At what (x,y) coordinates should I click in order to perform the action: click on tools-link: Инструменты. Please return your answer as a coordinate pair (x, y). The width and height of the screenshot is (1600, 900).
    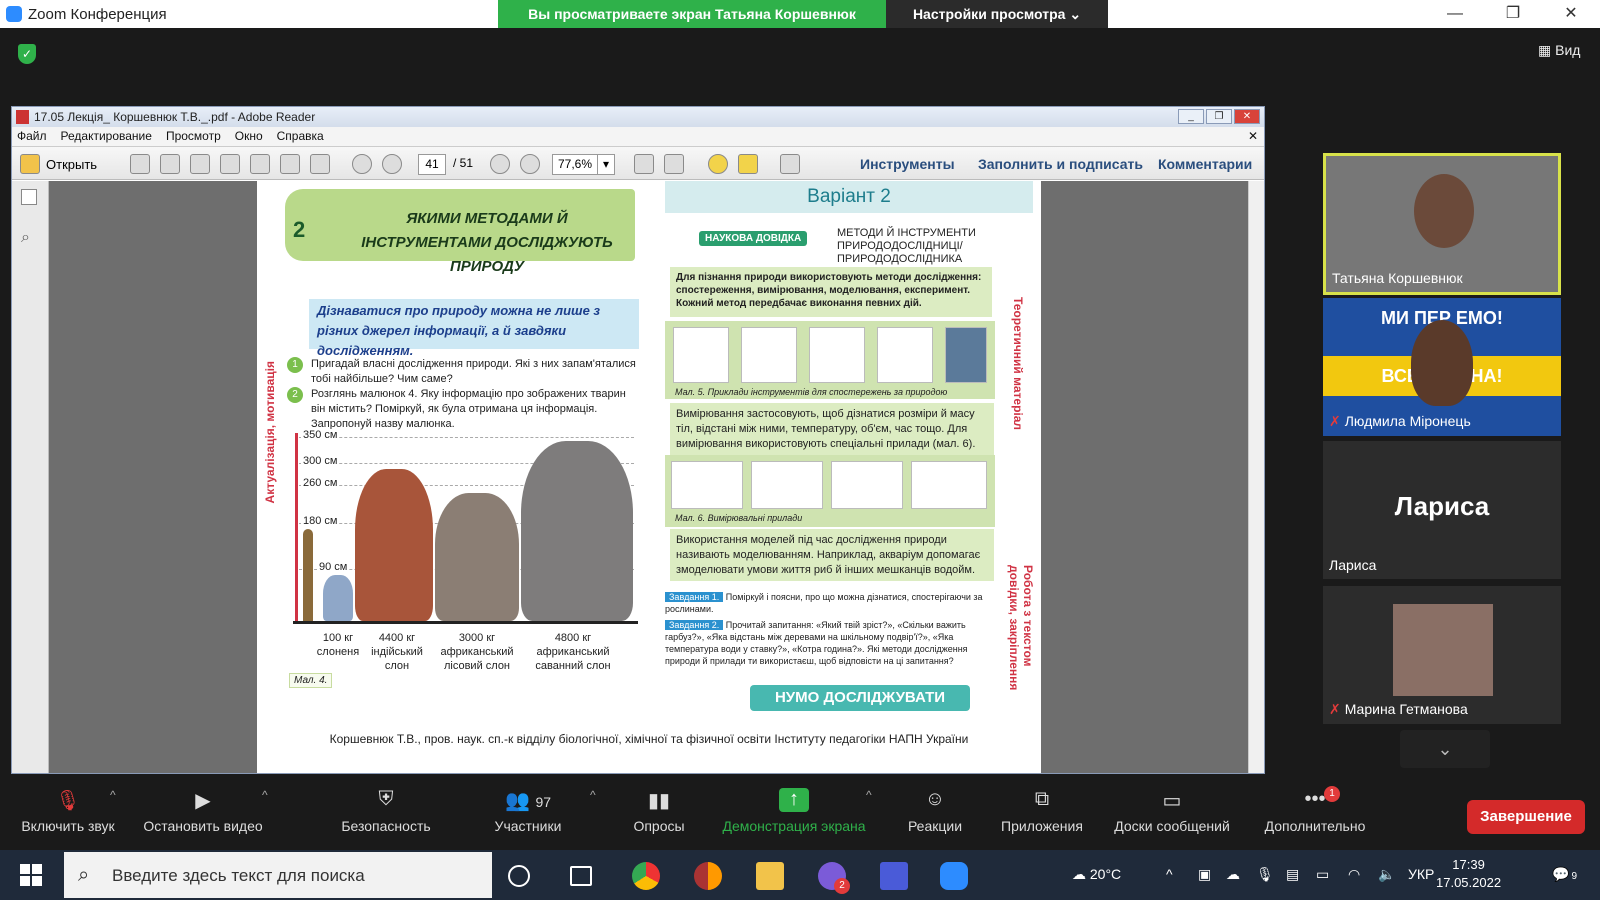
    Looking at the image, I should click on (907, 164).